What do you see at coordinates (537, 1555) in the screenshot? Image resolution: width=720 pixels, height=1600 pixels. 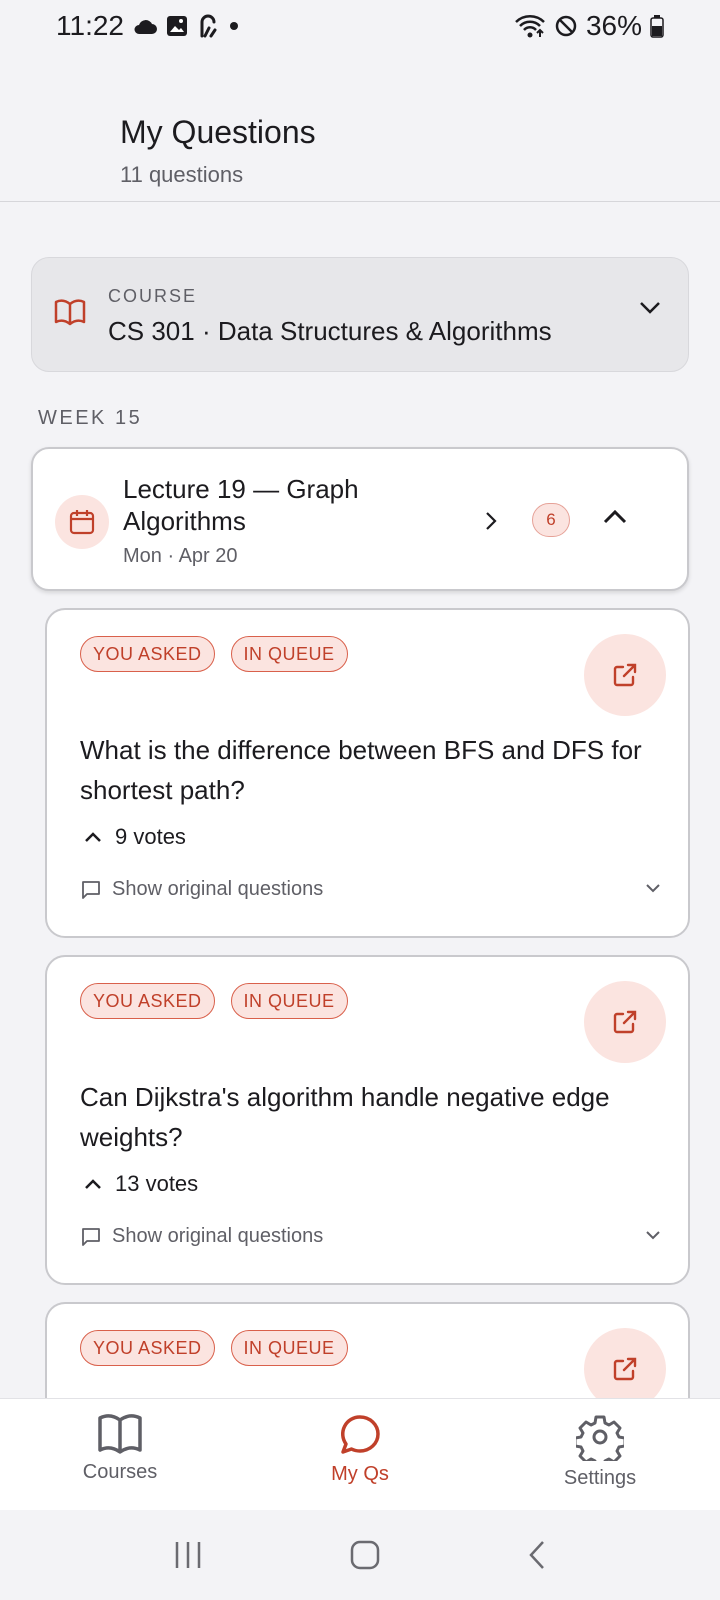 I see `back-icon` at bounding box center [537, 1555].